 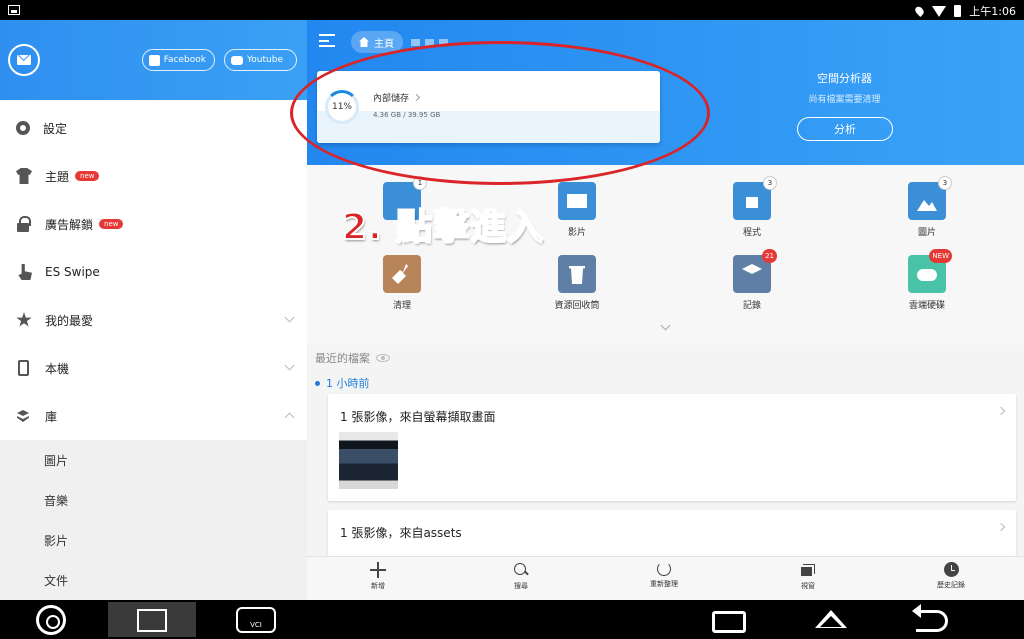 What do you see at coordinates (153, 128) in the screenshot?
I see `sidebar-item-settings: 設定` at bounding box center [153, 128].